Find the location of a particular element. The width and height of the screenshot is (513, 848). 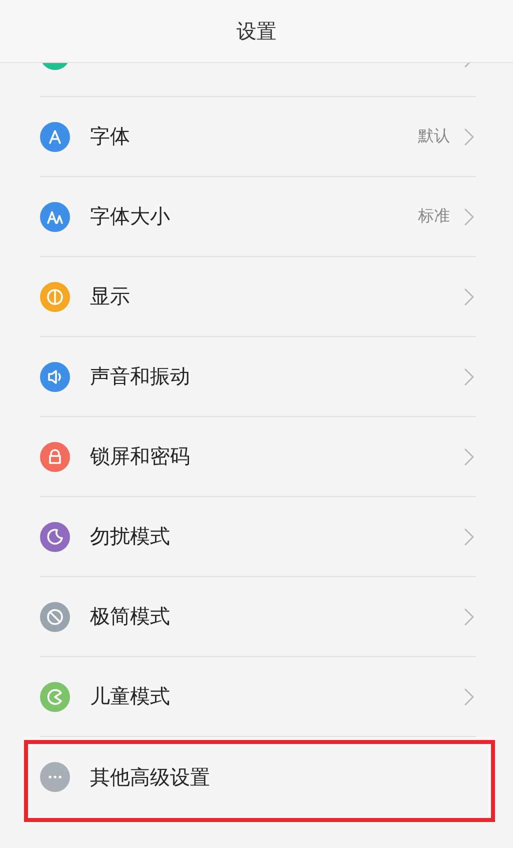

item-label: 儿童模式 is located at coordinates (130, 696).